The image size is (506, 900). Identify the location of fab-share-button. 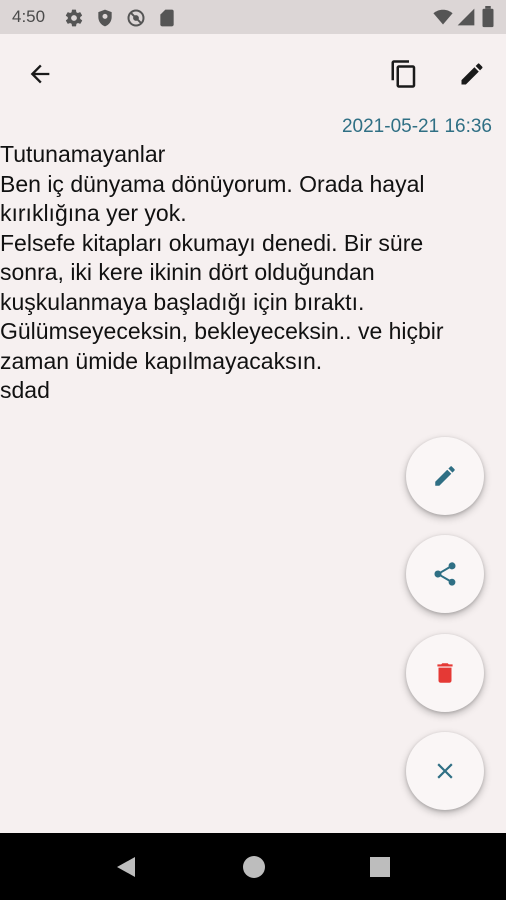
(445, 574).